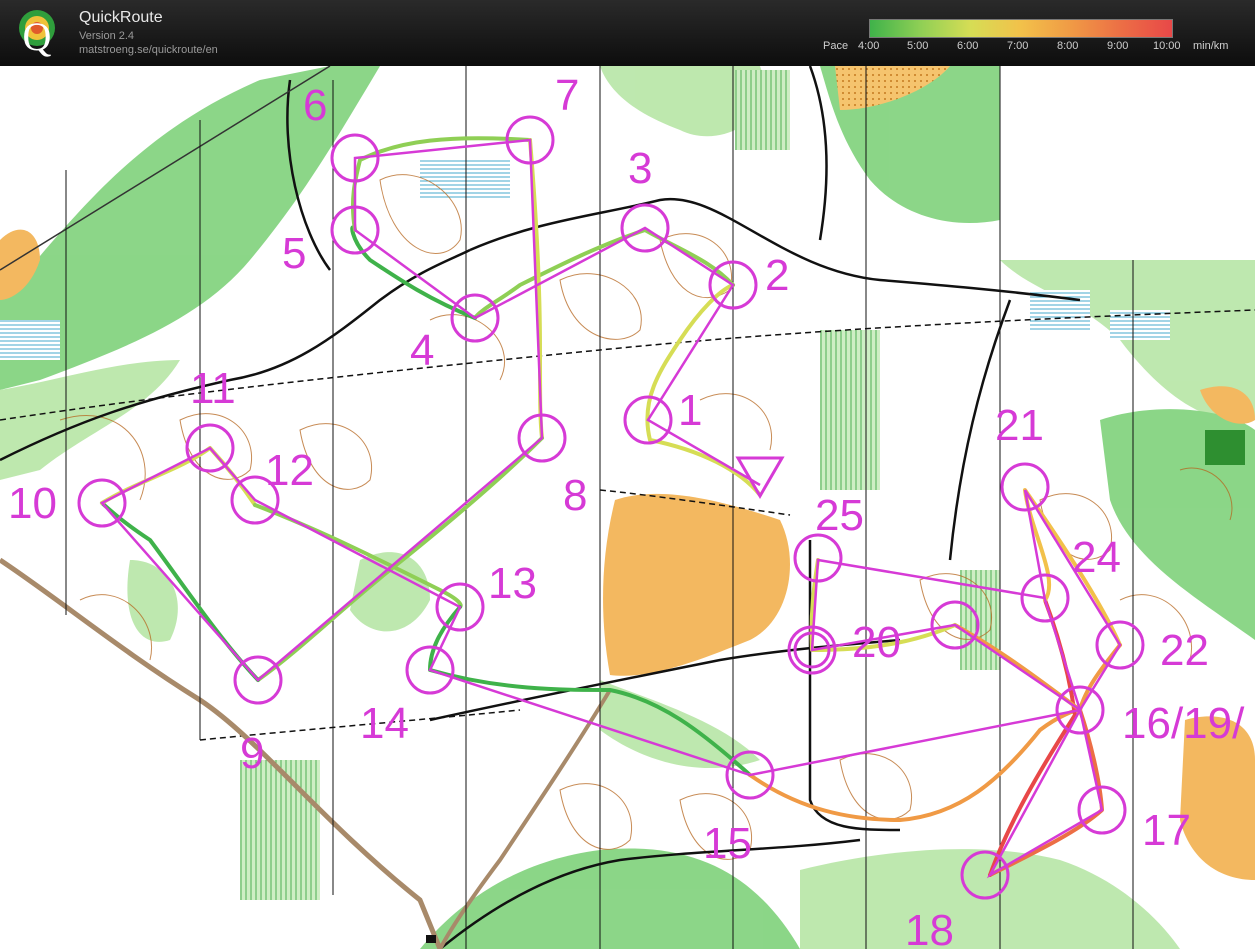 This screenshot has width=1255, height=949. I want to click on pace-tick: 7:00, so click(1018, 46).